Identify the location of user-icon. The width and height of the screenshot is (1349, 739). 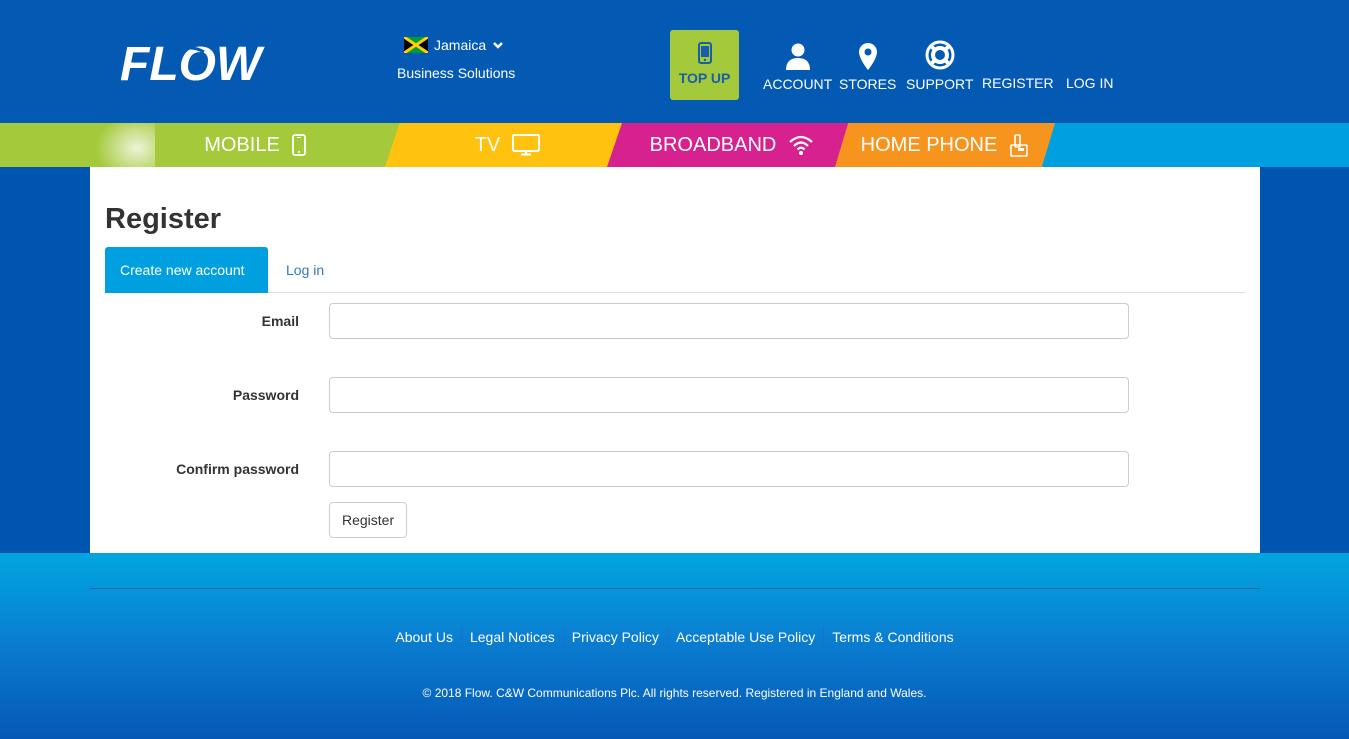
(797, 56).